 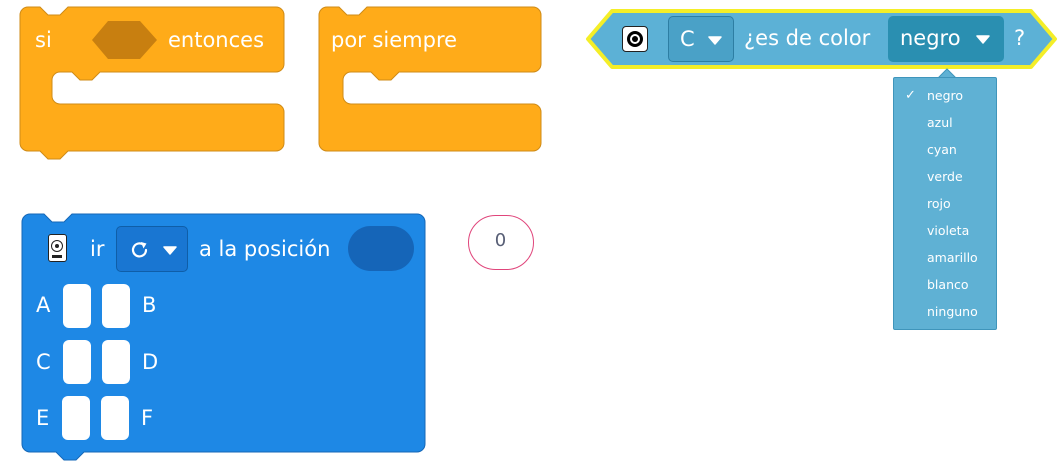 What do you see at coordinates (381, 248) in the screenshot?
I see `position-input` at bounding box center [381, 248].